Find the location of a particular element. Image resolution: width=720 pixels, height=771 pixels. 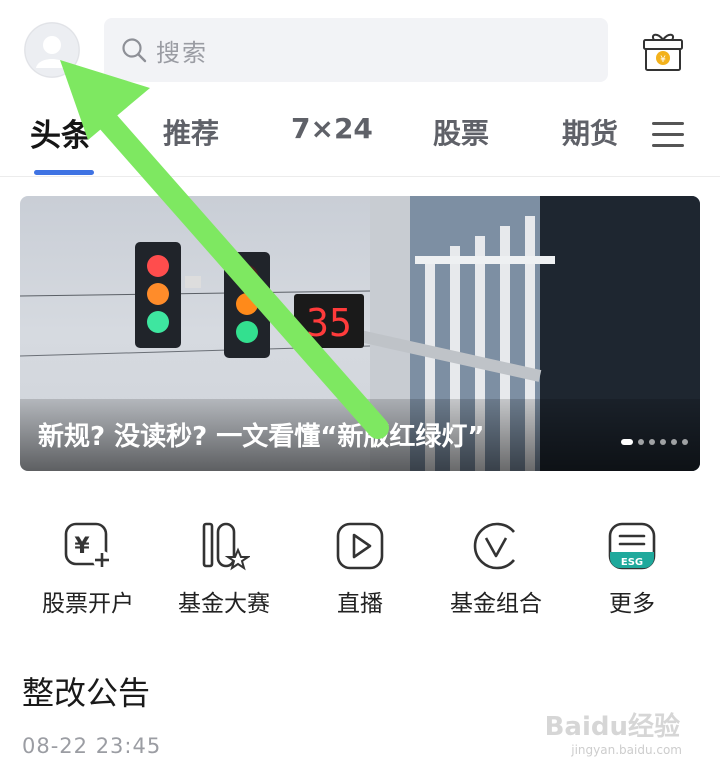

stock-account-icon: ¥ is located at coordinates (87, 545).